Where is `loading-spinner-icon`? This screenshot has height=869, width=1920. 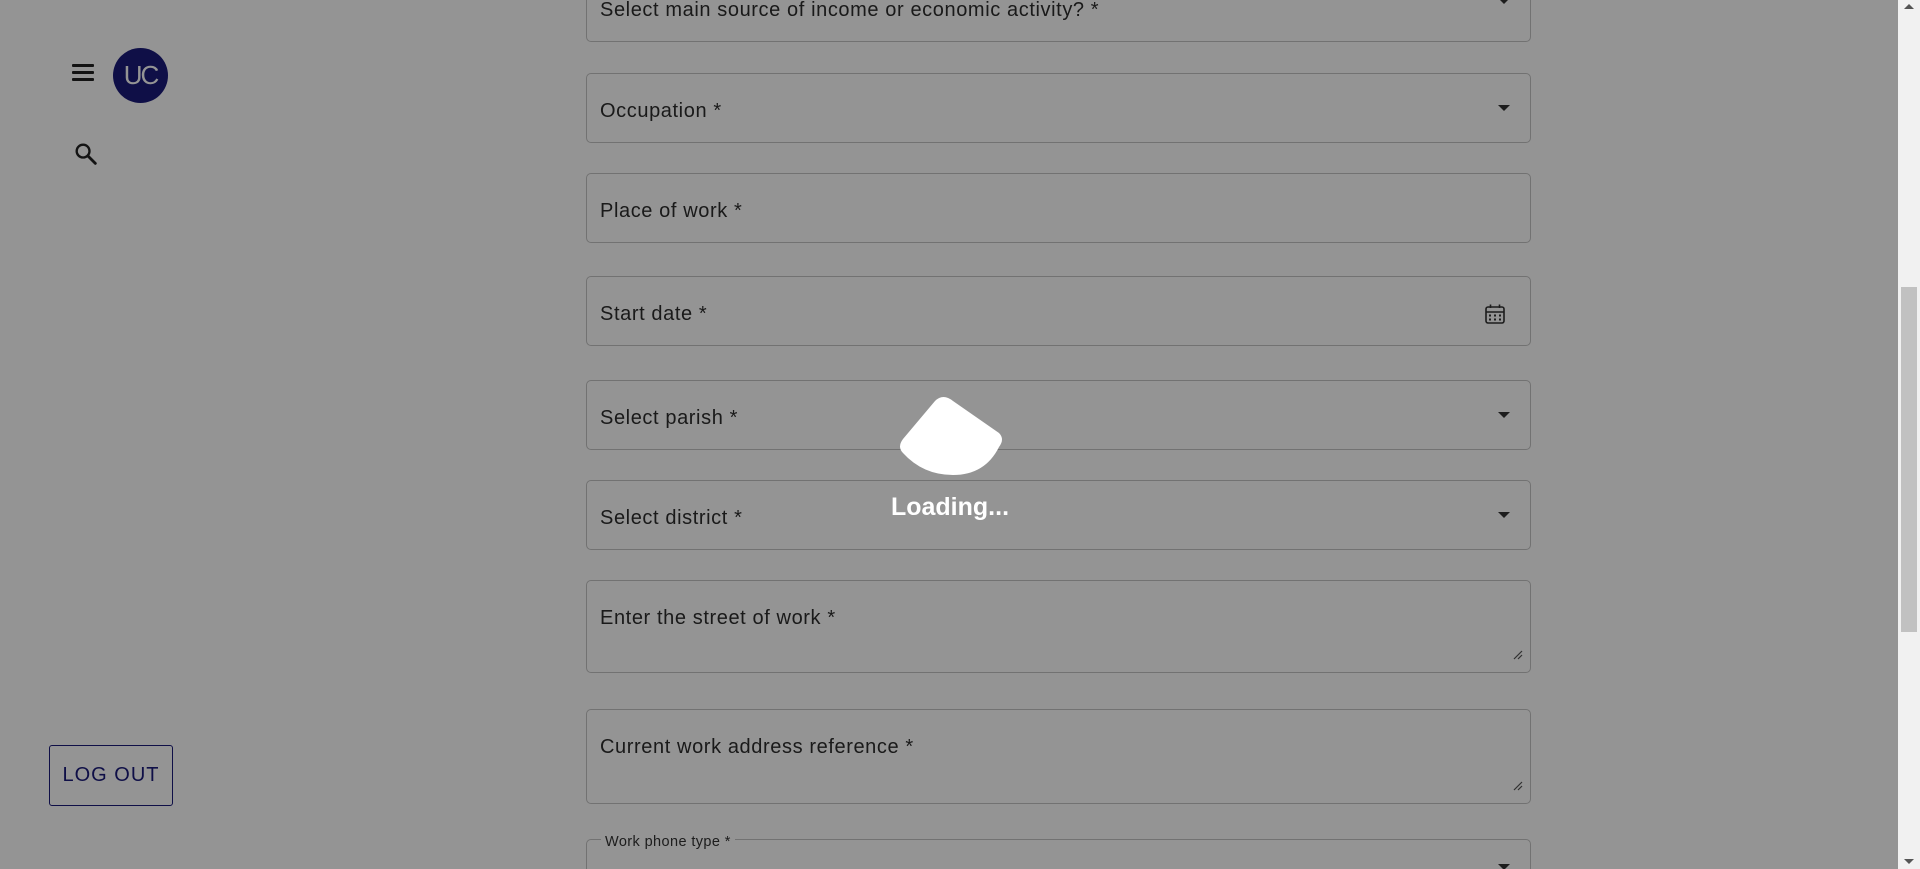 loading-spinner-icon is located at coordinates (951, 436).